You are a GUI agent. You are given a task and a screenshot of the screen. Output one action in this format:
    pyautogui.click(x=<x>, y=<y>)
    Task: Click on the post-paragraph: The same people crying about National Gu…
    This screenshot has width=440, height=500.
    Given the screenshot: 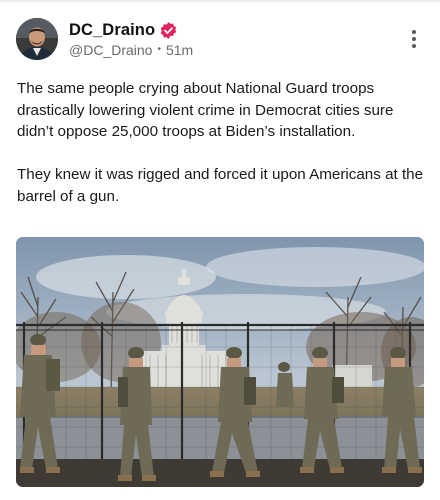 What is the action you would take?
    pyautogui.click(x=205, y=110)
    